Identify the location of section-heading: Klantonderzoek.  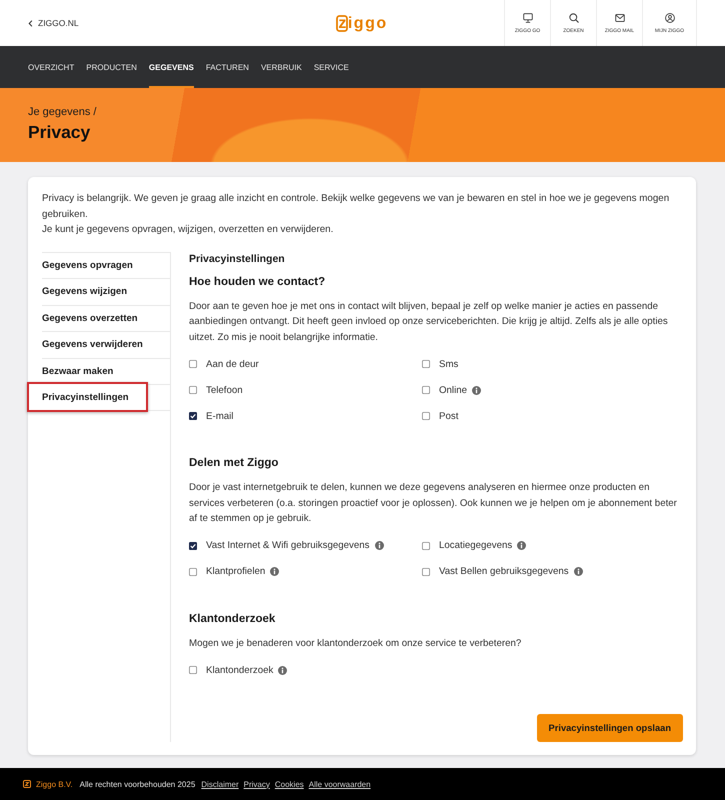
(232, 619).